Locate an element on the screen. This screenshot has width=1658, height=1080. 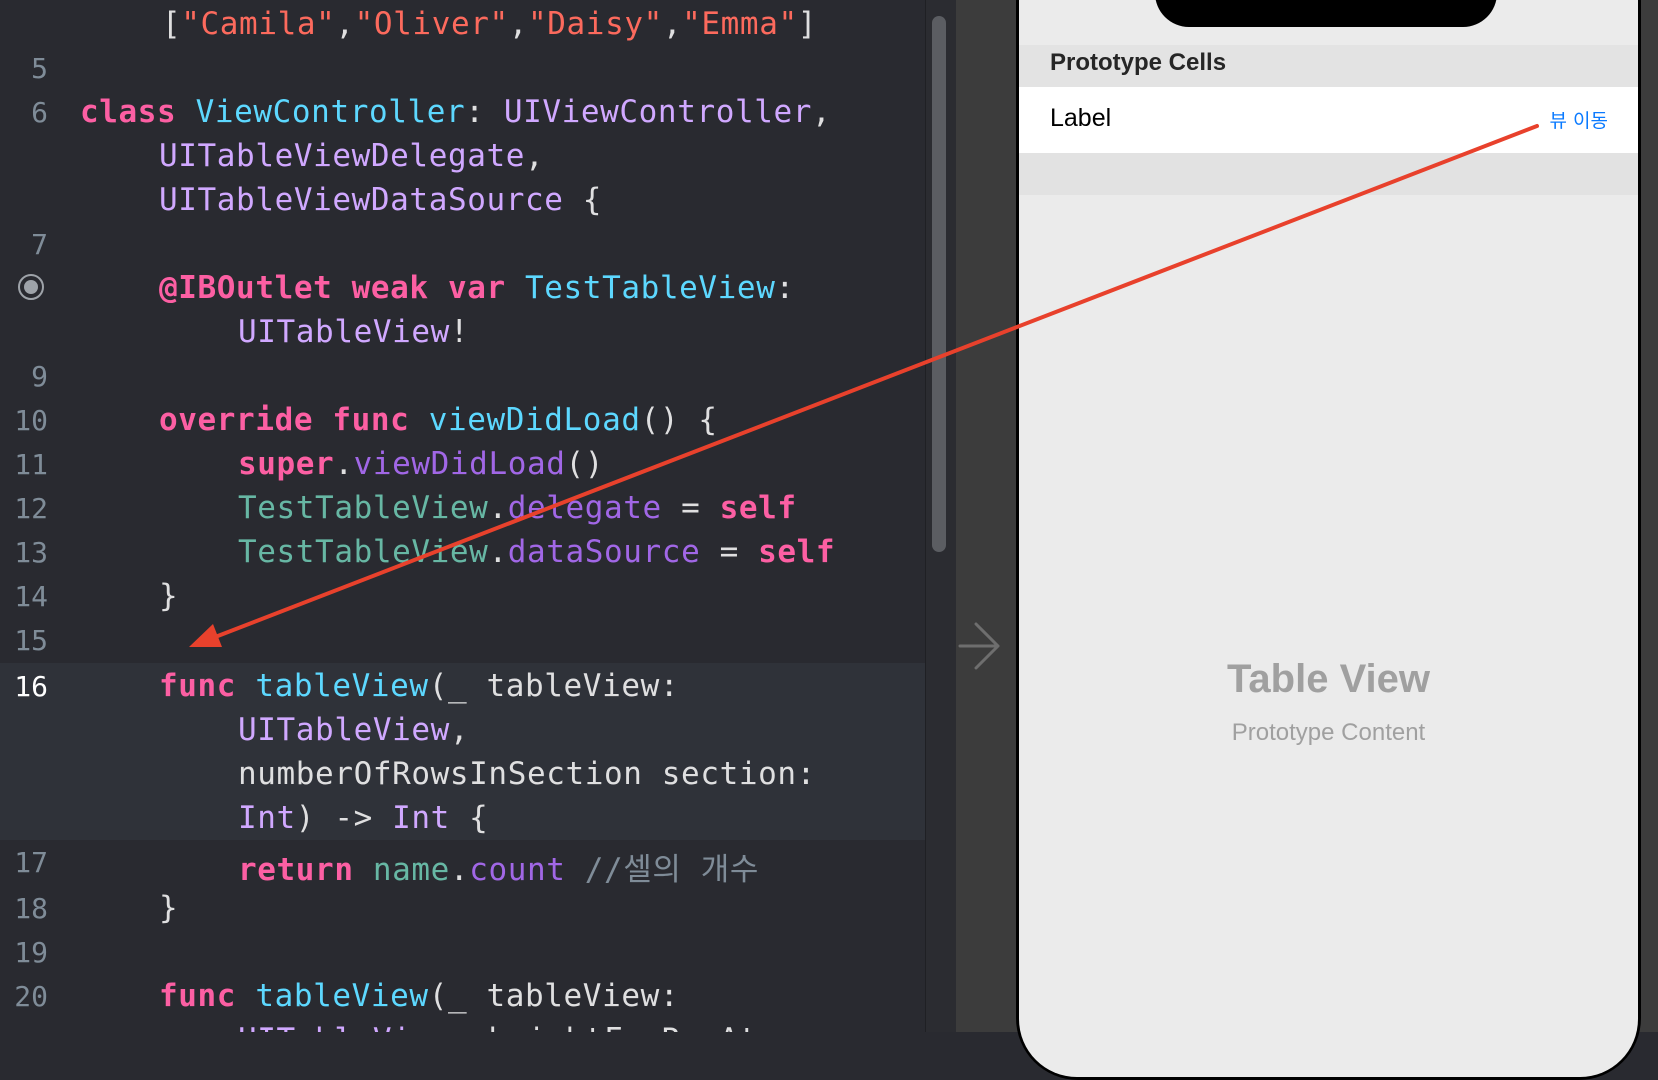
code-token: () { is located at coordinates (679, 420).